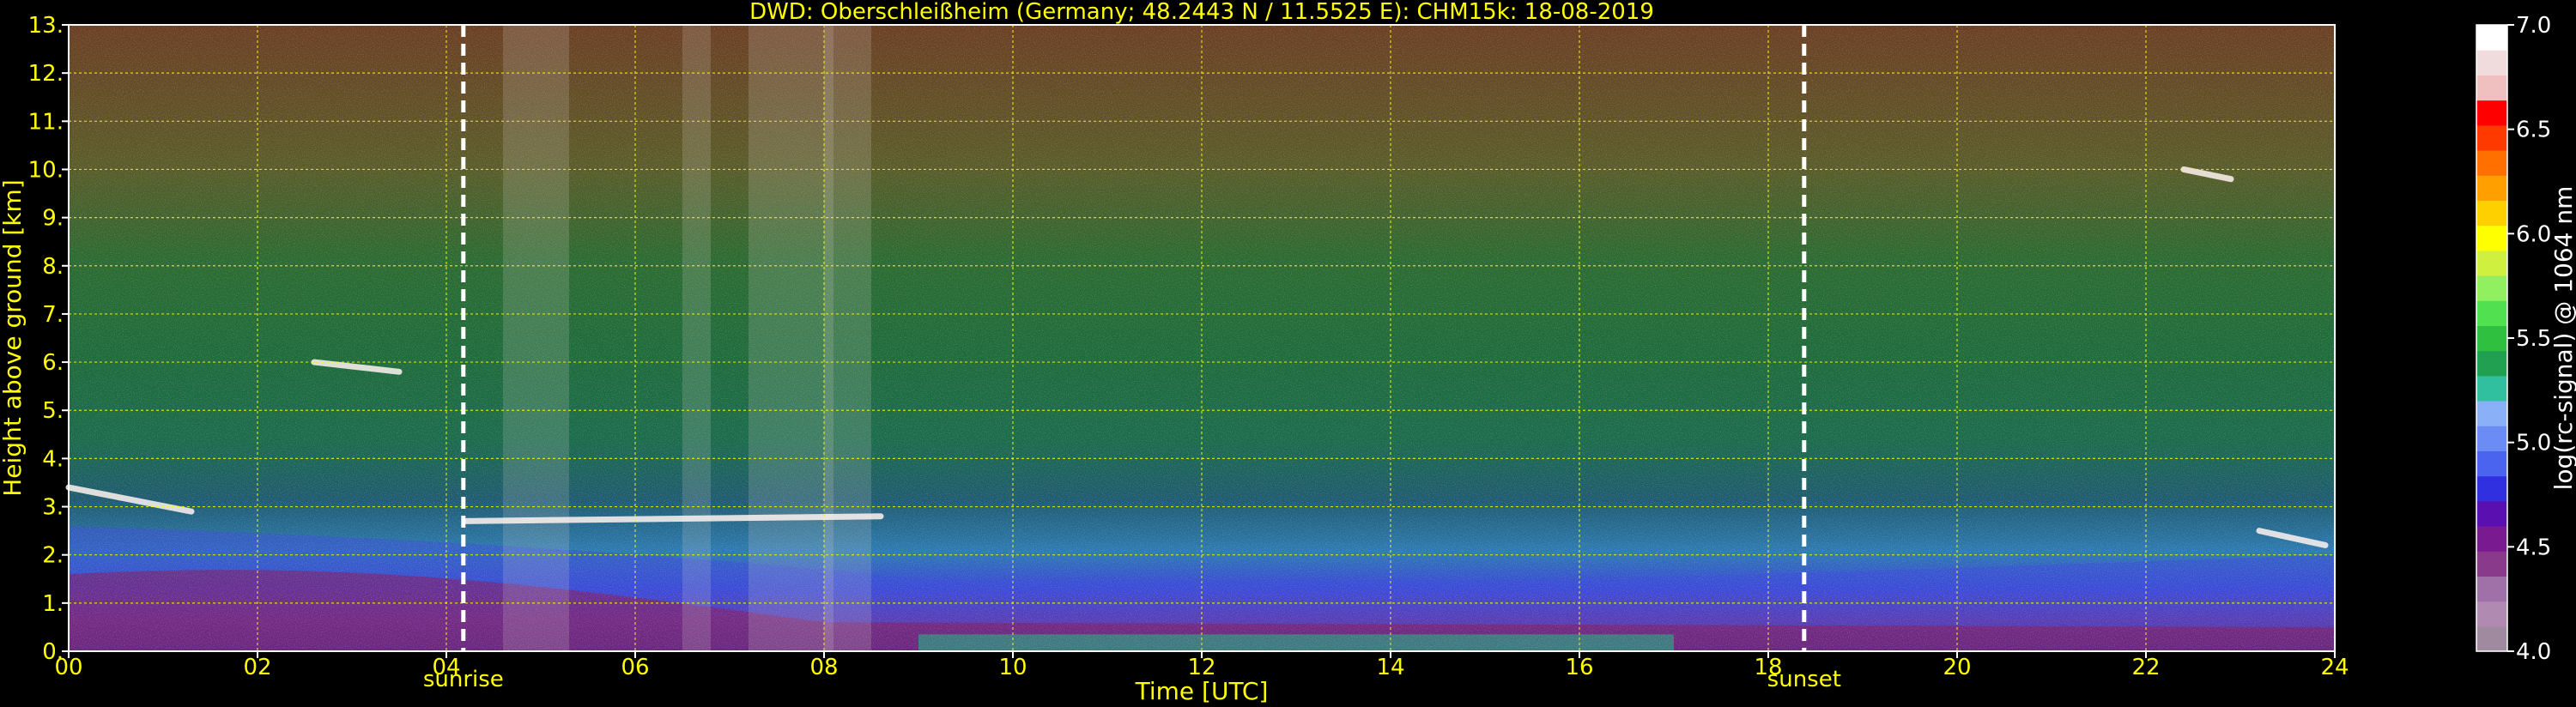  Describe the element at coordinates (1012, 667) in the screenshot. I see `x-tick-label: 10` at that location.